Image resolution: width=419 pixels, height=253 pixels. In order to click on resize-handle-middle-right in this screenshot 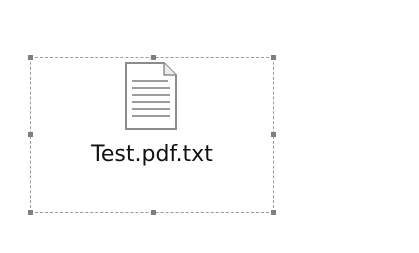, I will do `click(273, 134)`.